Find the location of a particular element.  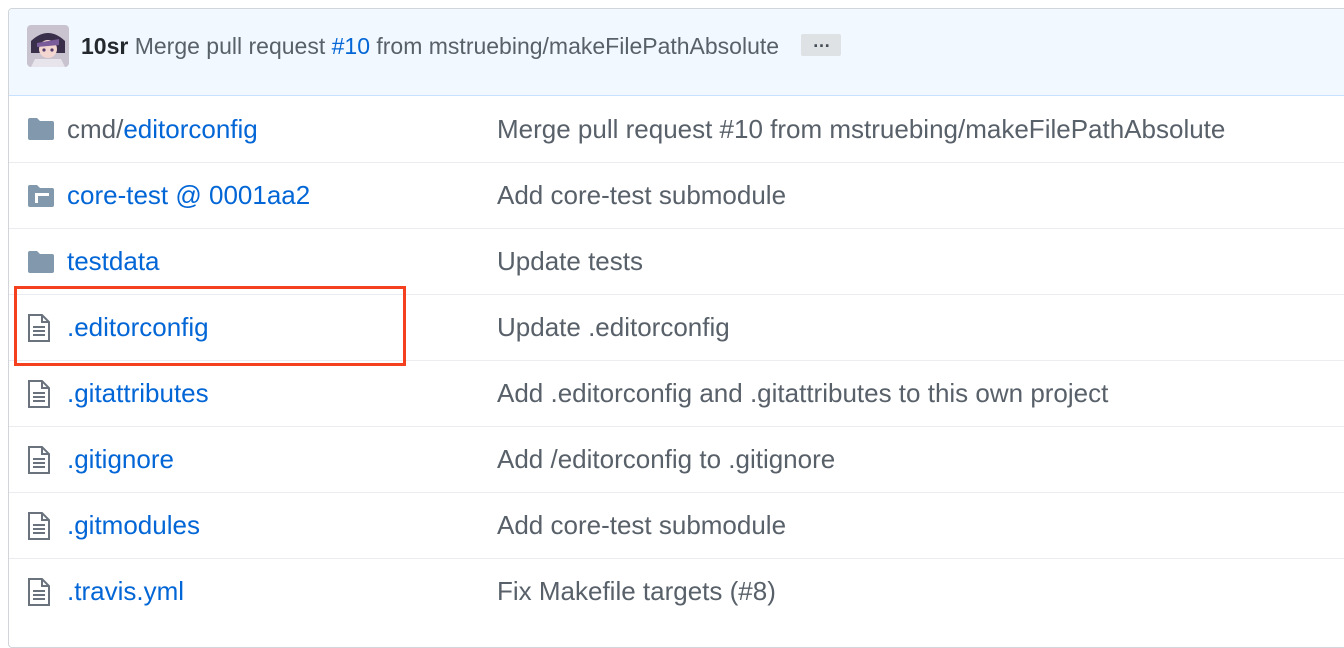

commit-author: 10sr is located at coordinates (104, 46).